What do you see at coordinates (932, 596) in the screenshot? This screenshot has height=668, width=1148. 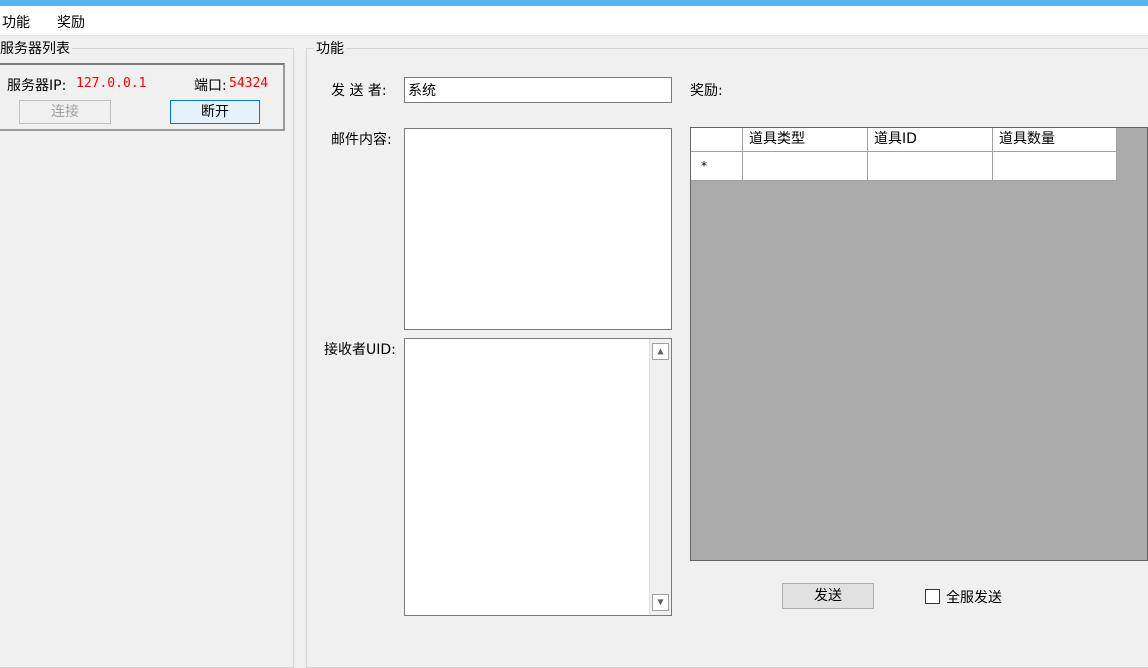 I see `all-server-checkbox` at bounding box center [932, 596].